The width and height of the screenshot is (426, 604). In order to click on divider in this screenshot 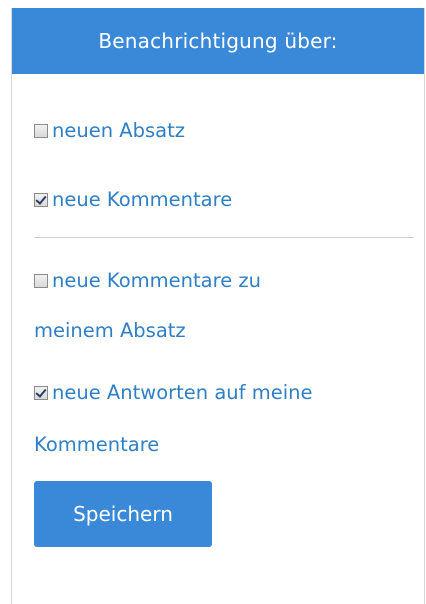, I will do `click(224, 237)`.